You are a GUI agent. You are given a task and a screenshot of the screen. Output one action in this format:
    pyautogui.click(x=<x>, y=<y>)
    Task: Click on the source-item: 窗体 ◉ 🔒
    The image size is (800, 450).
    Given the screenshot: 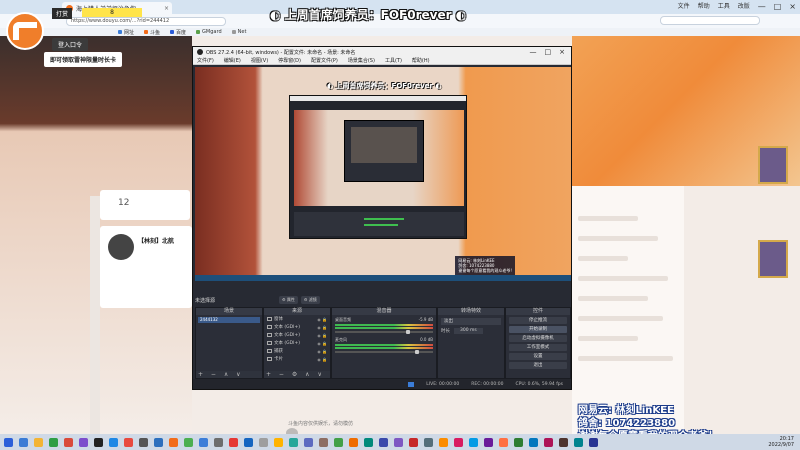 What is the action you would take?
    pyautogui.click(x=297, y=319)
    